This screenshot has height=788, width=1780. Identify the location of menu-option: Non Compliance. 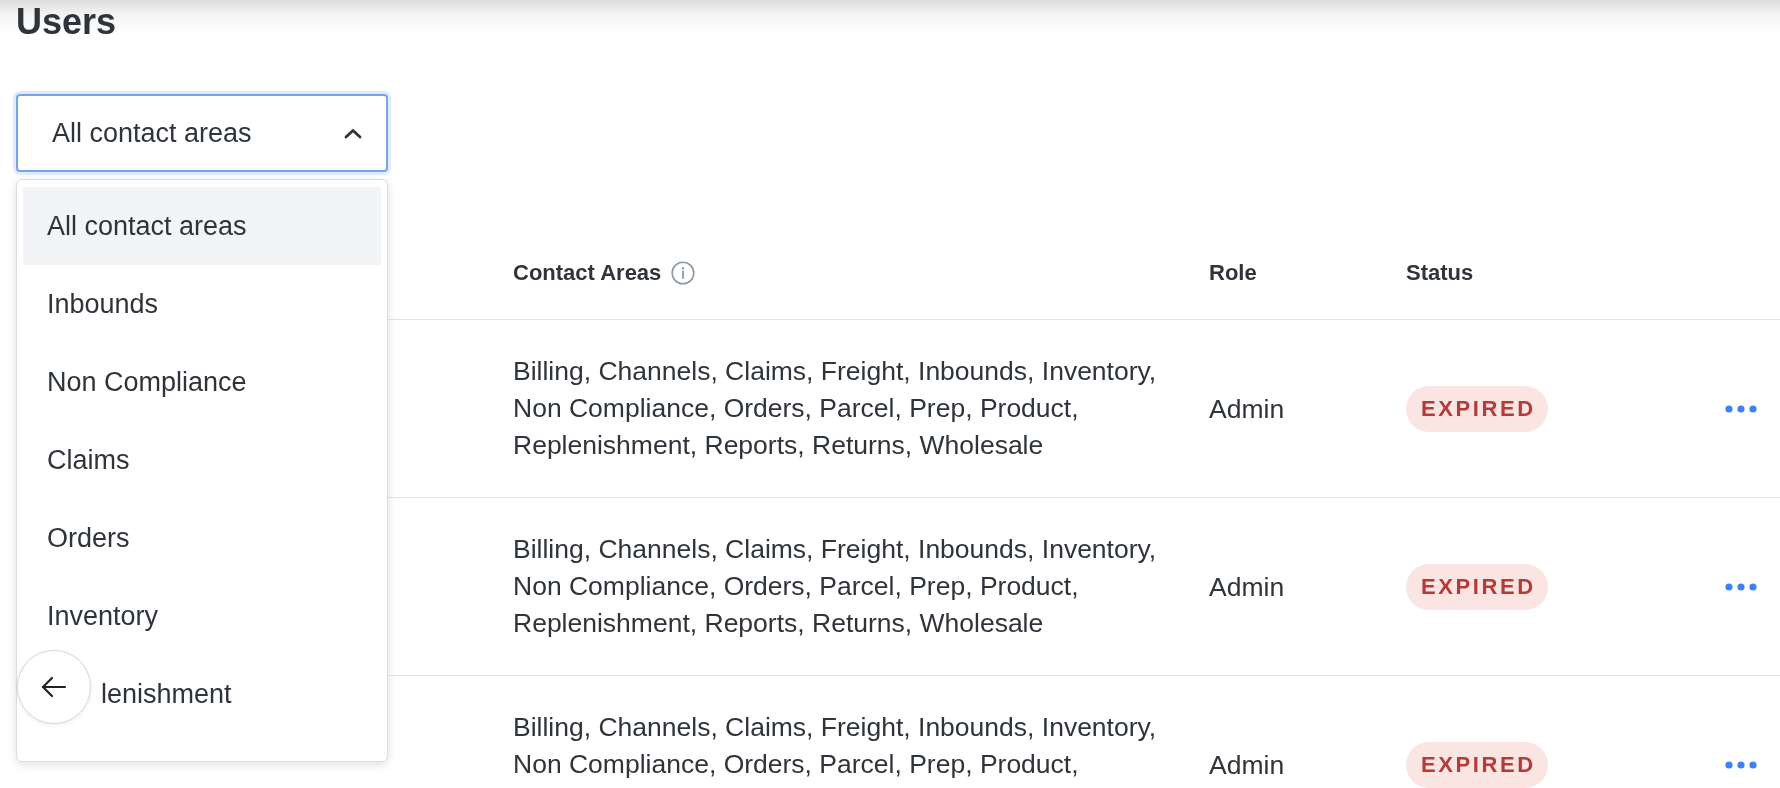
(202, 382).